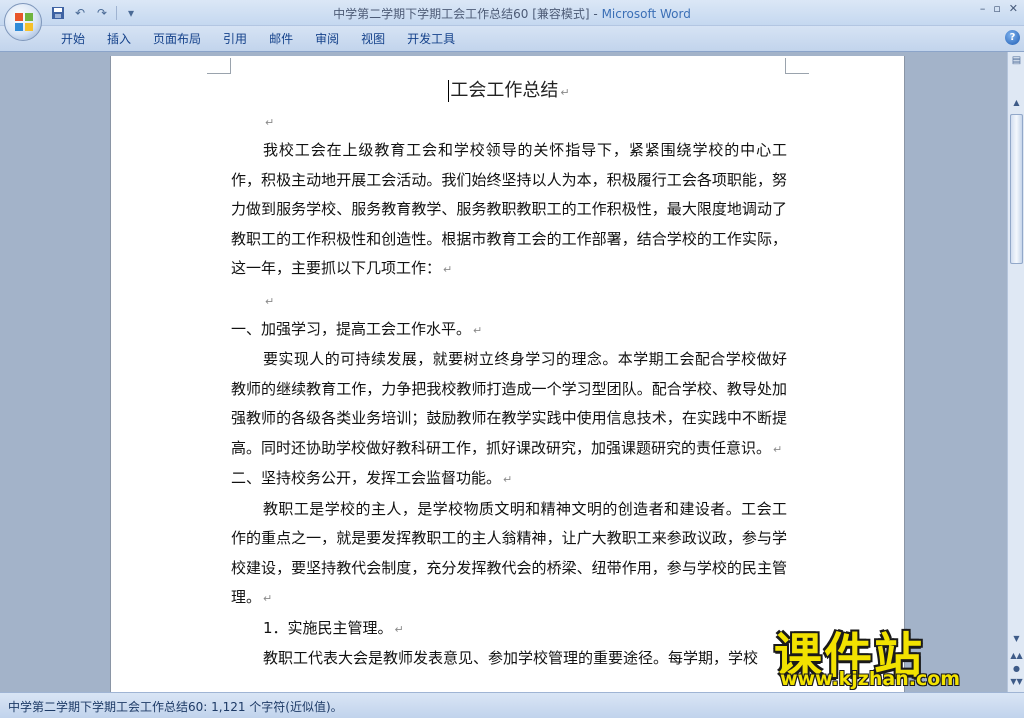 This screenshot has height=718, width=1024. I want to click on restore-icon: ▫, so click(996, 8).